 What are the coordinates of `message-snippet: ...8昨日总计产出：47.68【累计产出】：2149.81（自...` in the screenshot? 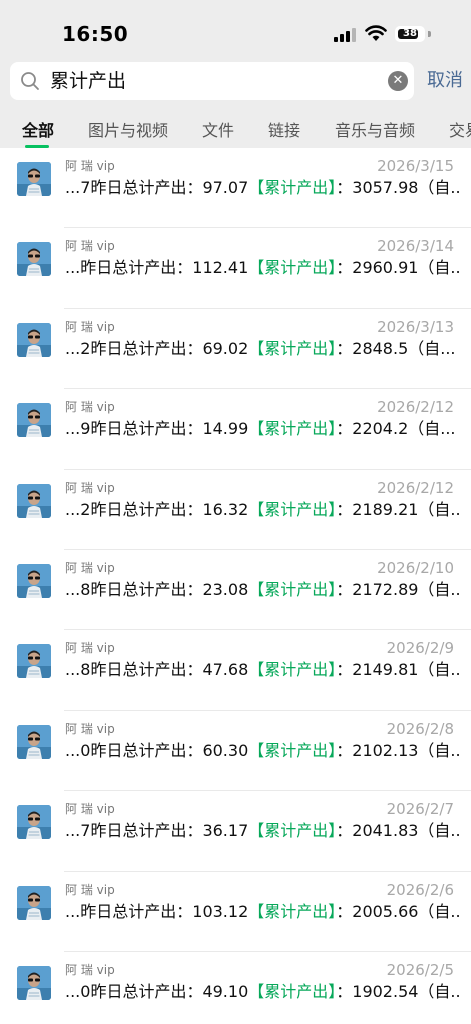 It's located at (262, 670).